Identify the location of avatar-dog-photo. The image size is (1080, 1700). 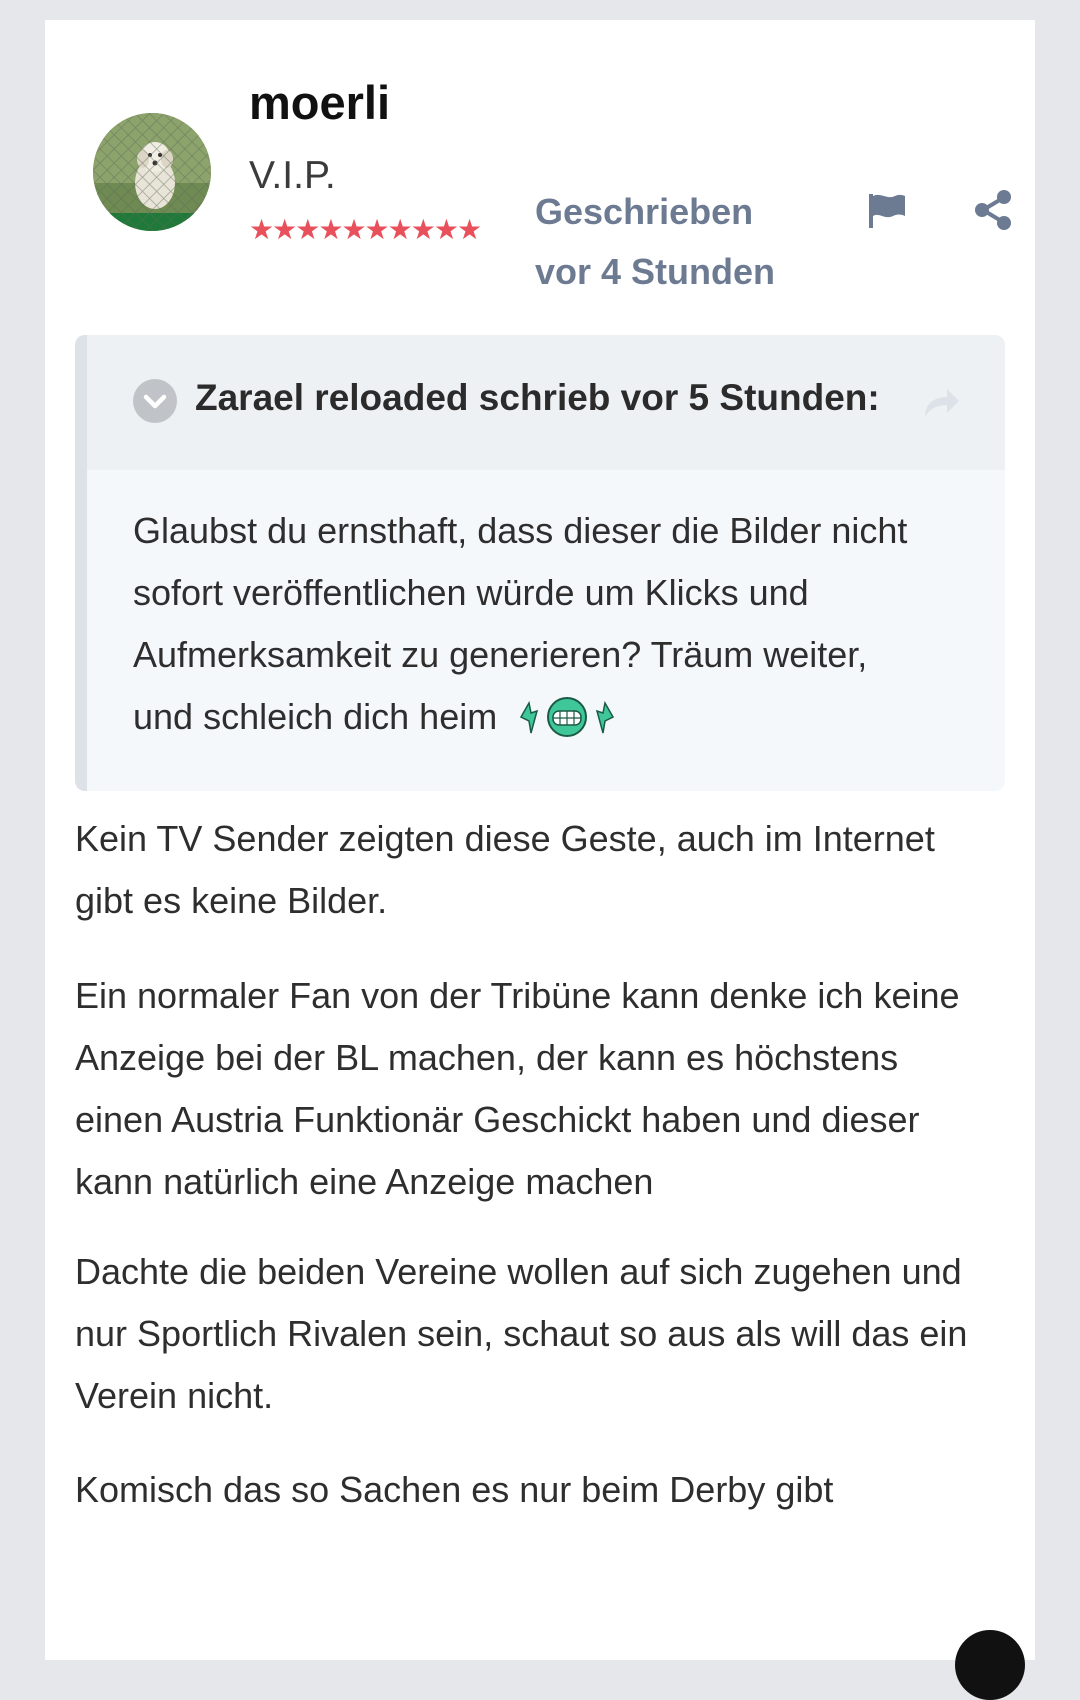
(152, 172).